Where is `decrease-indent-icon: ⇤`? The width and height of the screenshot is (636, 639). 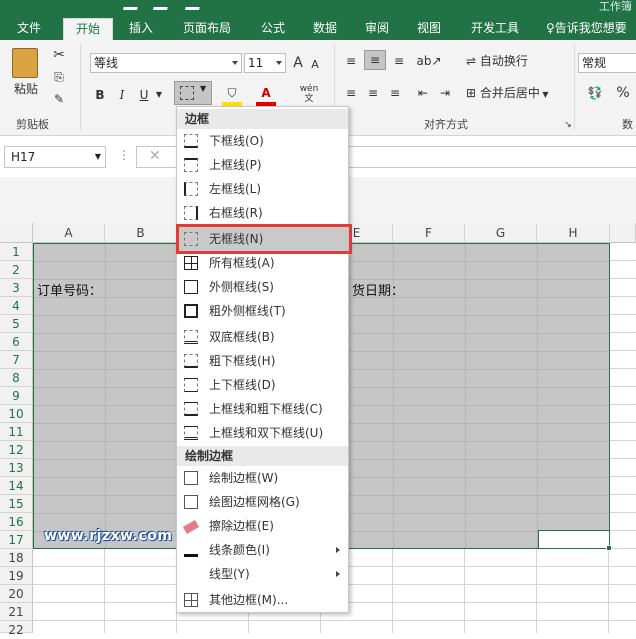 decrease-indent-icon: ⇤ is located at coordinates (423, 93).